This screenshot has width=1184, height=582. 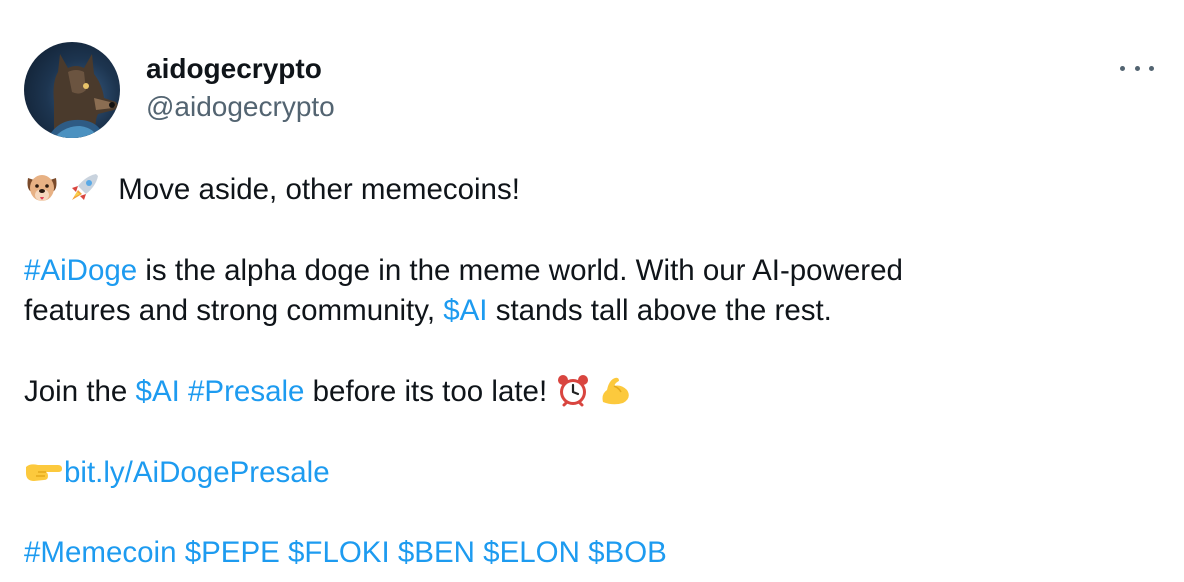 What do you see at coordinates (319, 189) in the screenshot?
I see `post-intro-text: Move aside, other memecoins!` at bounding box center [319, 189].